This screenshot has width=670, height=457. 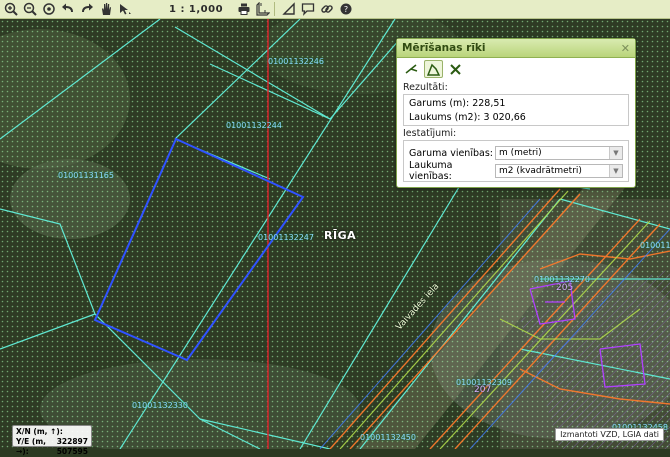 I want to click on forward-icon, so click(x=86, y=9).